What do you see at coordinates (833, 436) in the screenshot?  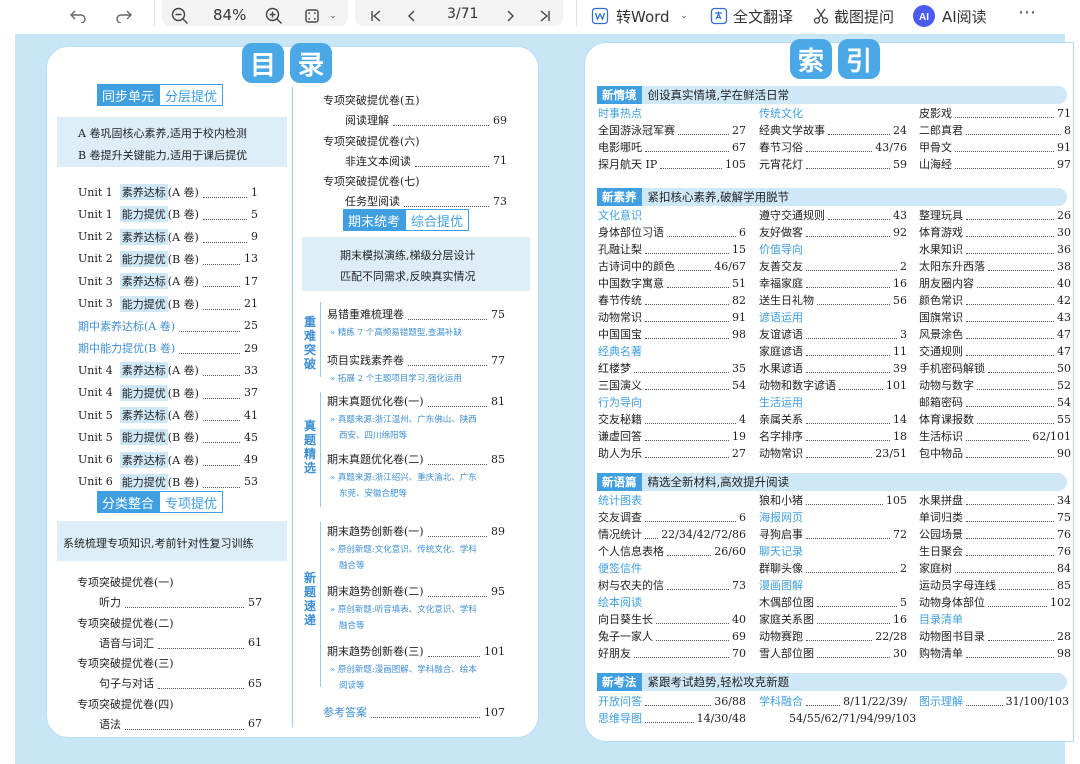 I see `index-item: 名字排序 18` at bounding box center [833, 436].